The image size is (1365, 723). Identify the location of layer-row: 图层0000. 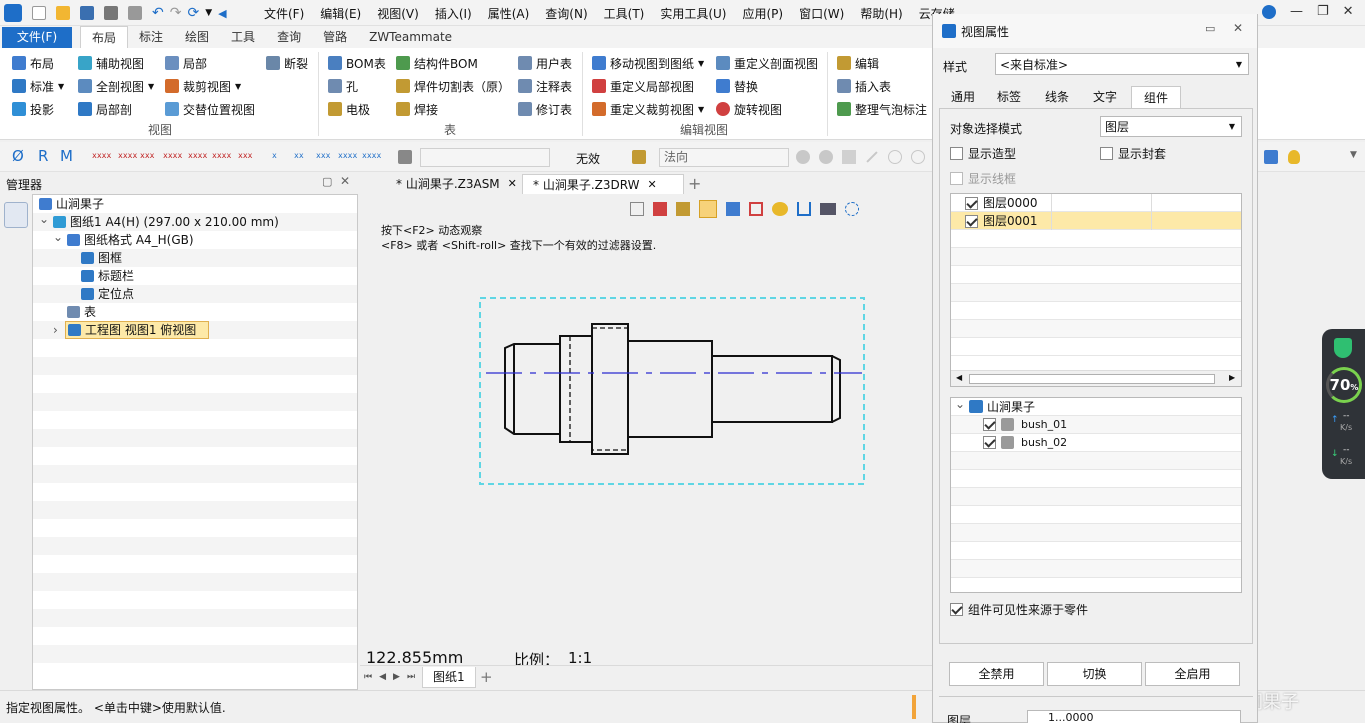
(1096, 203).